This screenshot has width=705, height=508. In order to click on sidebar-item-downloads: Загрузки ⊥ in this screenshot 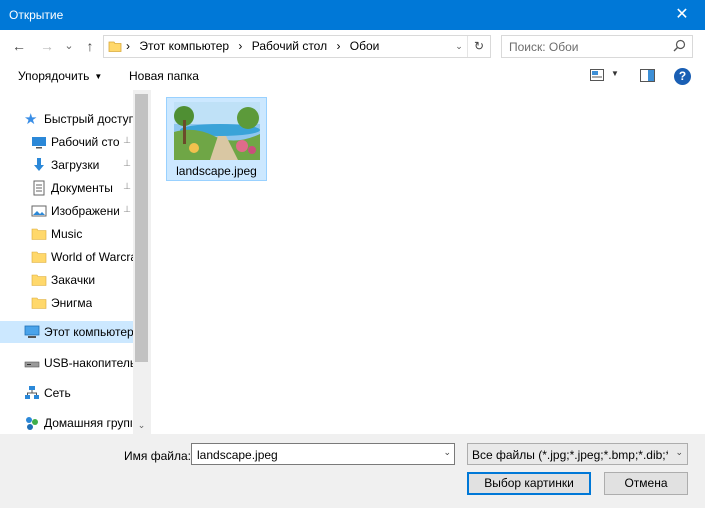, I will do `click(66, 165)`.